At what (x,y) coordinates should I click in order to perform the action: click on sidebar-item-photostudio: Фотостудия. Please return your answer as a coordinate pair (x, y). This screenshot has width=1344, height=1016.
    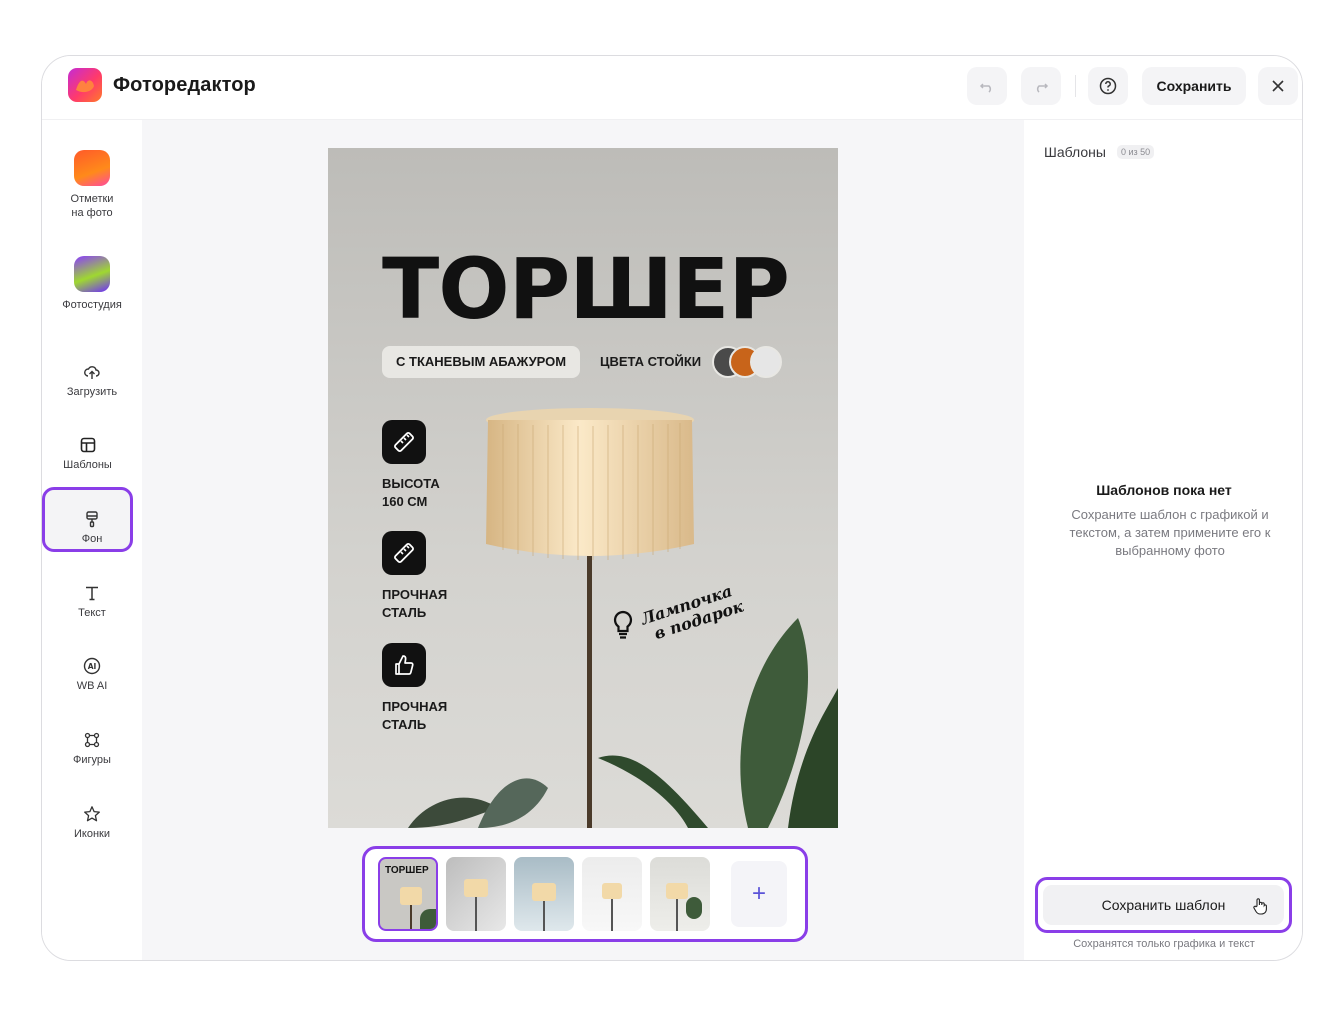
    Looking at the image, I should click on (92, 284).